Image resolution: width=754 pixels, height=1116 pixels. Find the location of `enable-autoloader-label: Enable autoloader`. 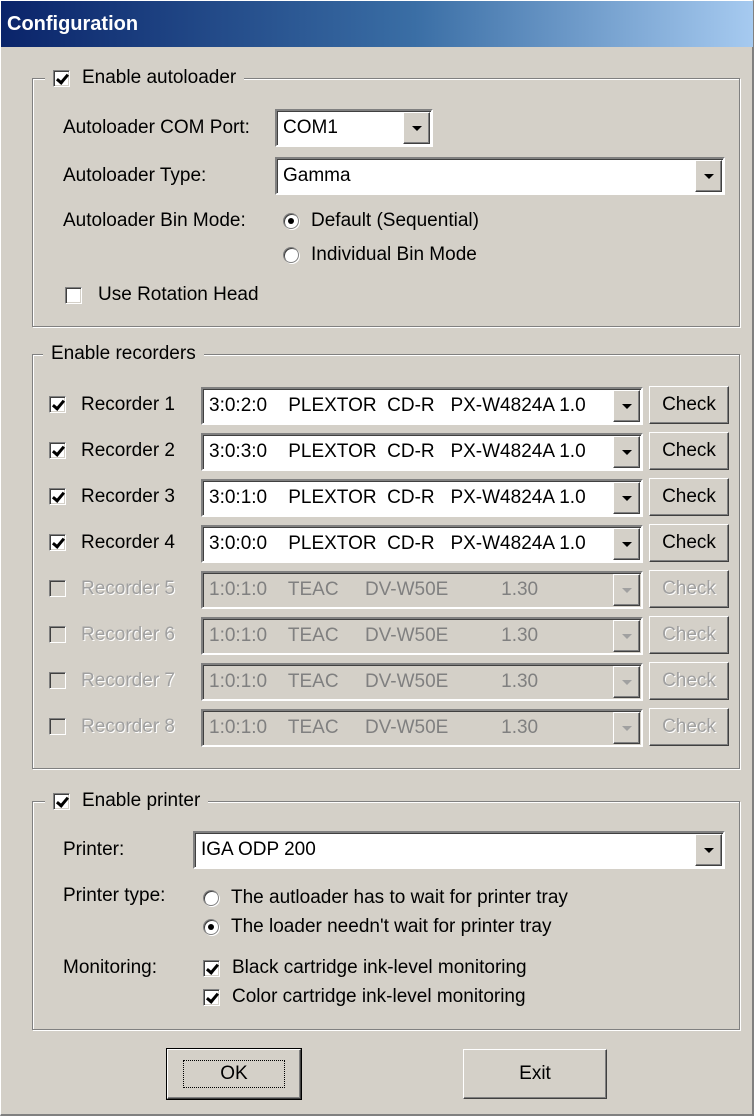

enable-autoloader-label: Enable autoloader is located at coordinates (159, 77).